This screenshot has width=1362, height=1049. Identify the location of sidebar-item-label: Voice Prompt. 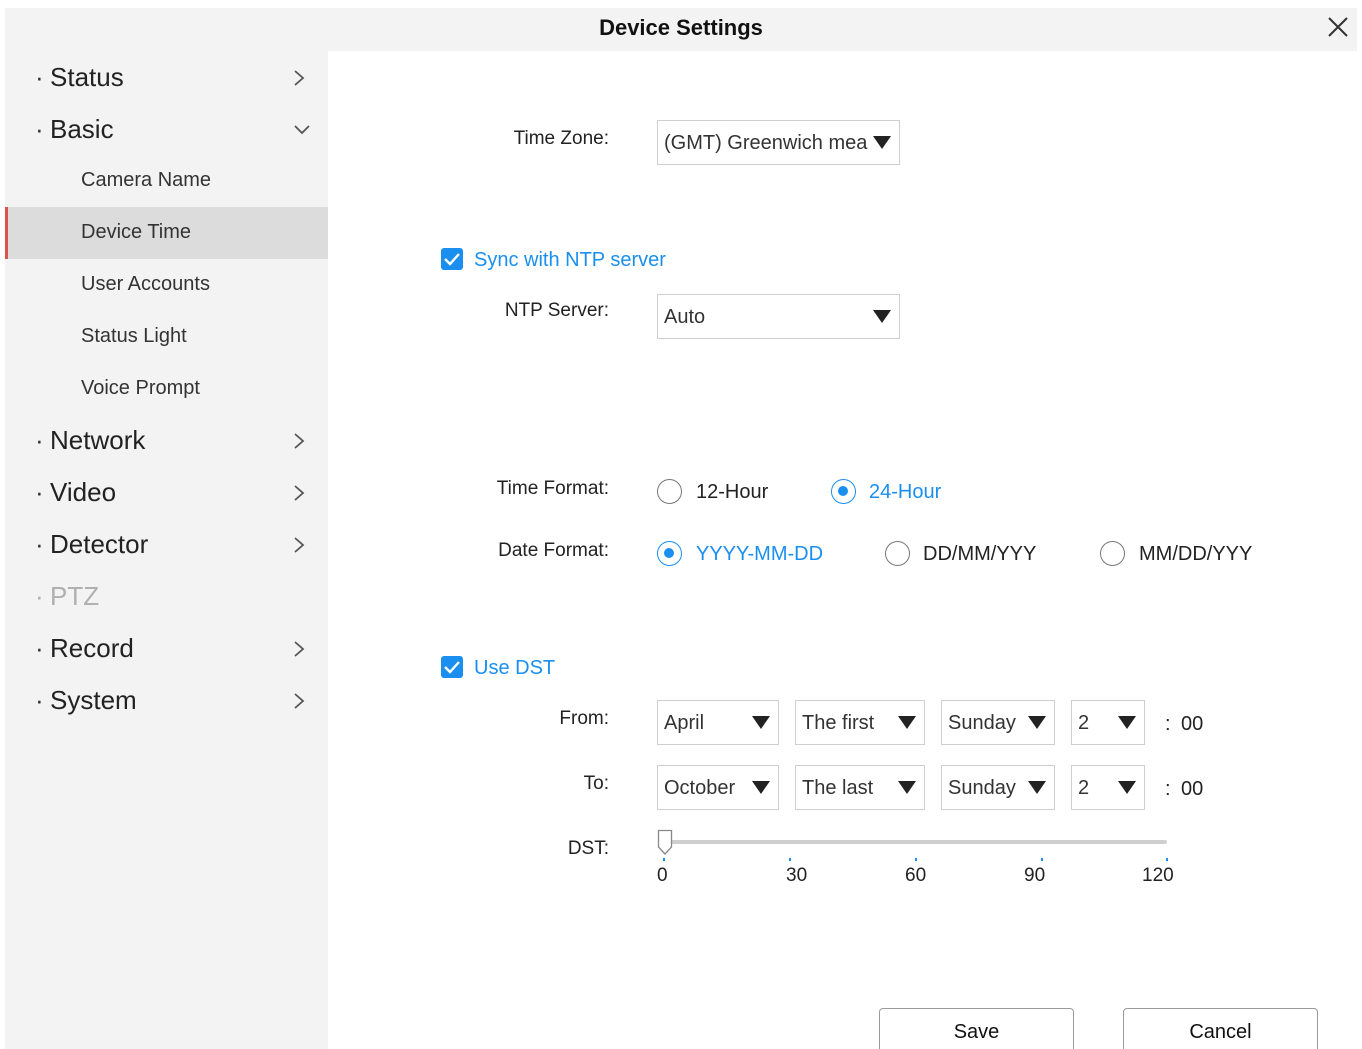
(140, 388).